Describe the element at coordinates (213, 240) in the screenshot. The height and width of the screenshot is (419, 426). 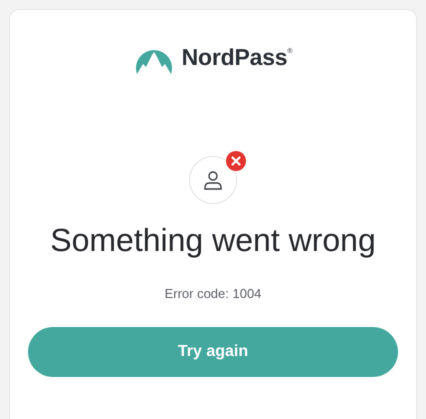
I see `error-title: Something went wrong` at that location.